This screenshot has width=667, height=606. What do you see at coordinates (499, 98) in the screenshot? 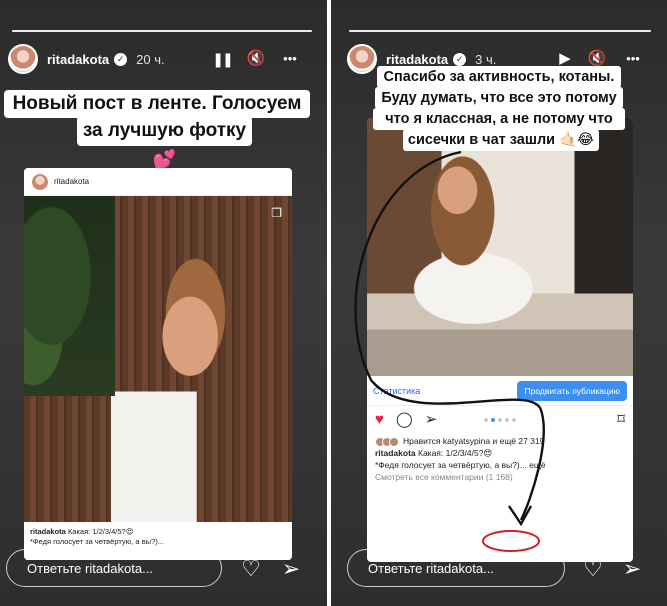
I see `story-caption-line: Буду думать, что все это потому` at bounding box center [499, 98].